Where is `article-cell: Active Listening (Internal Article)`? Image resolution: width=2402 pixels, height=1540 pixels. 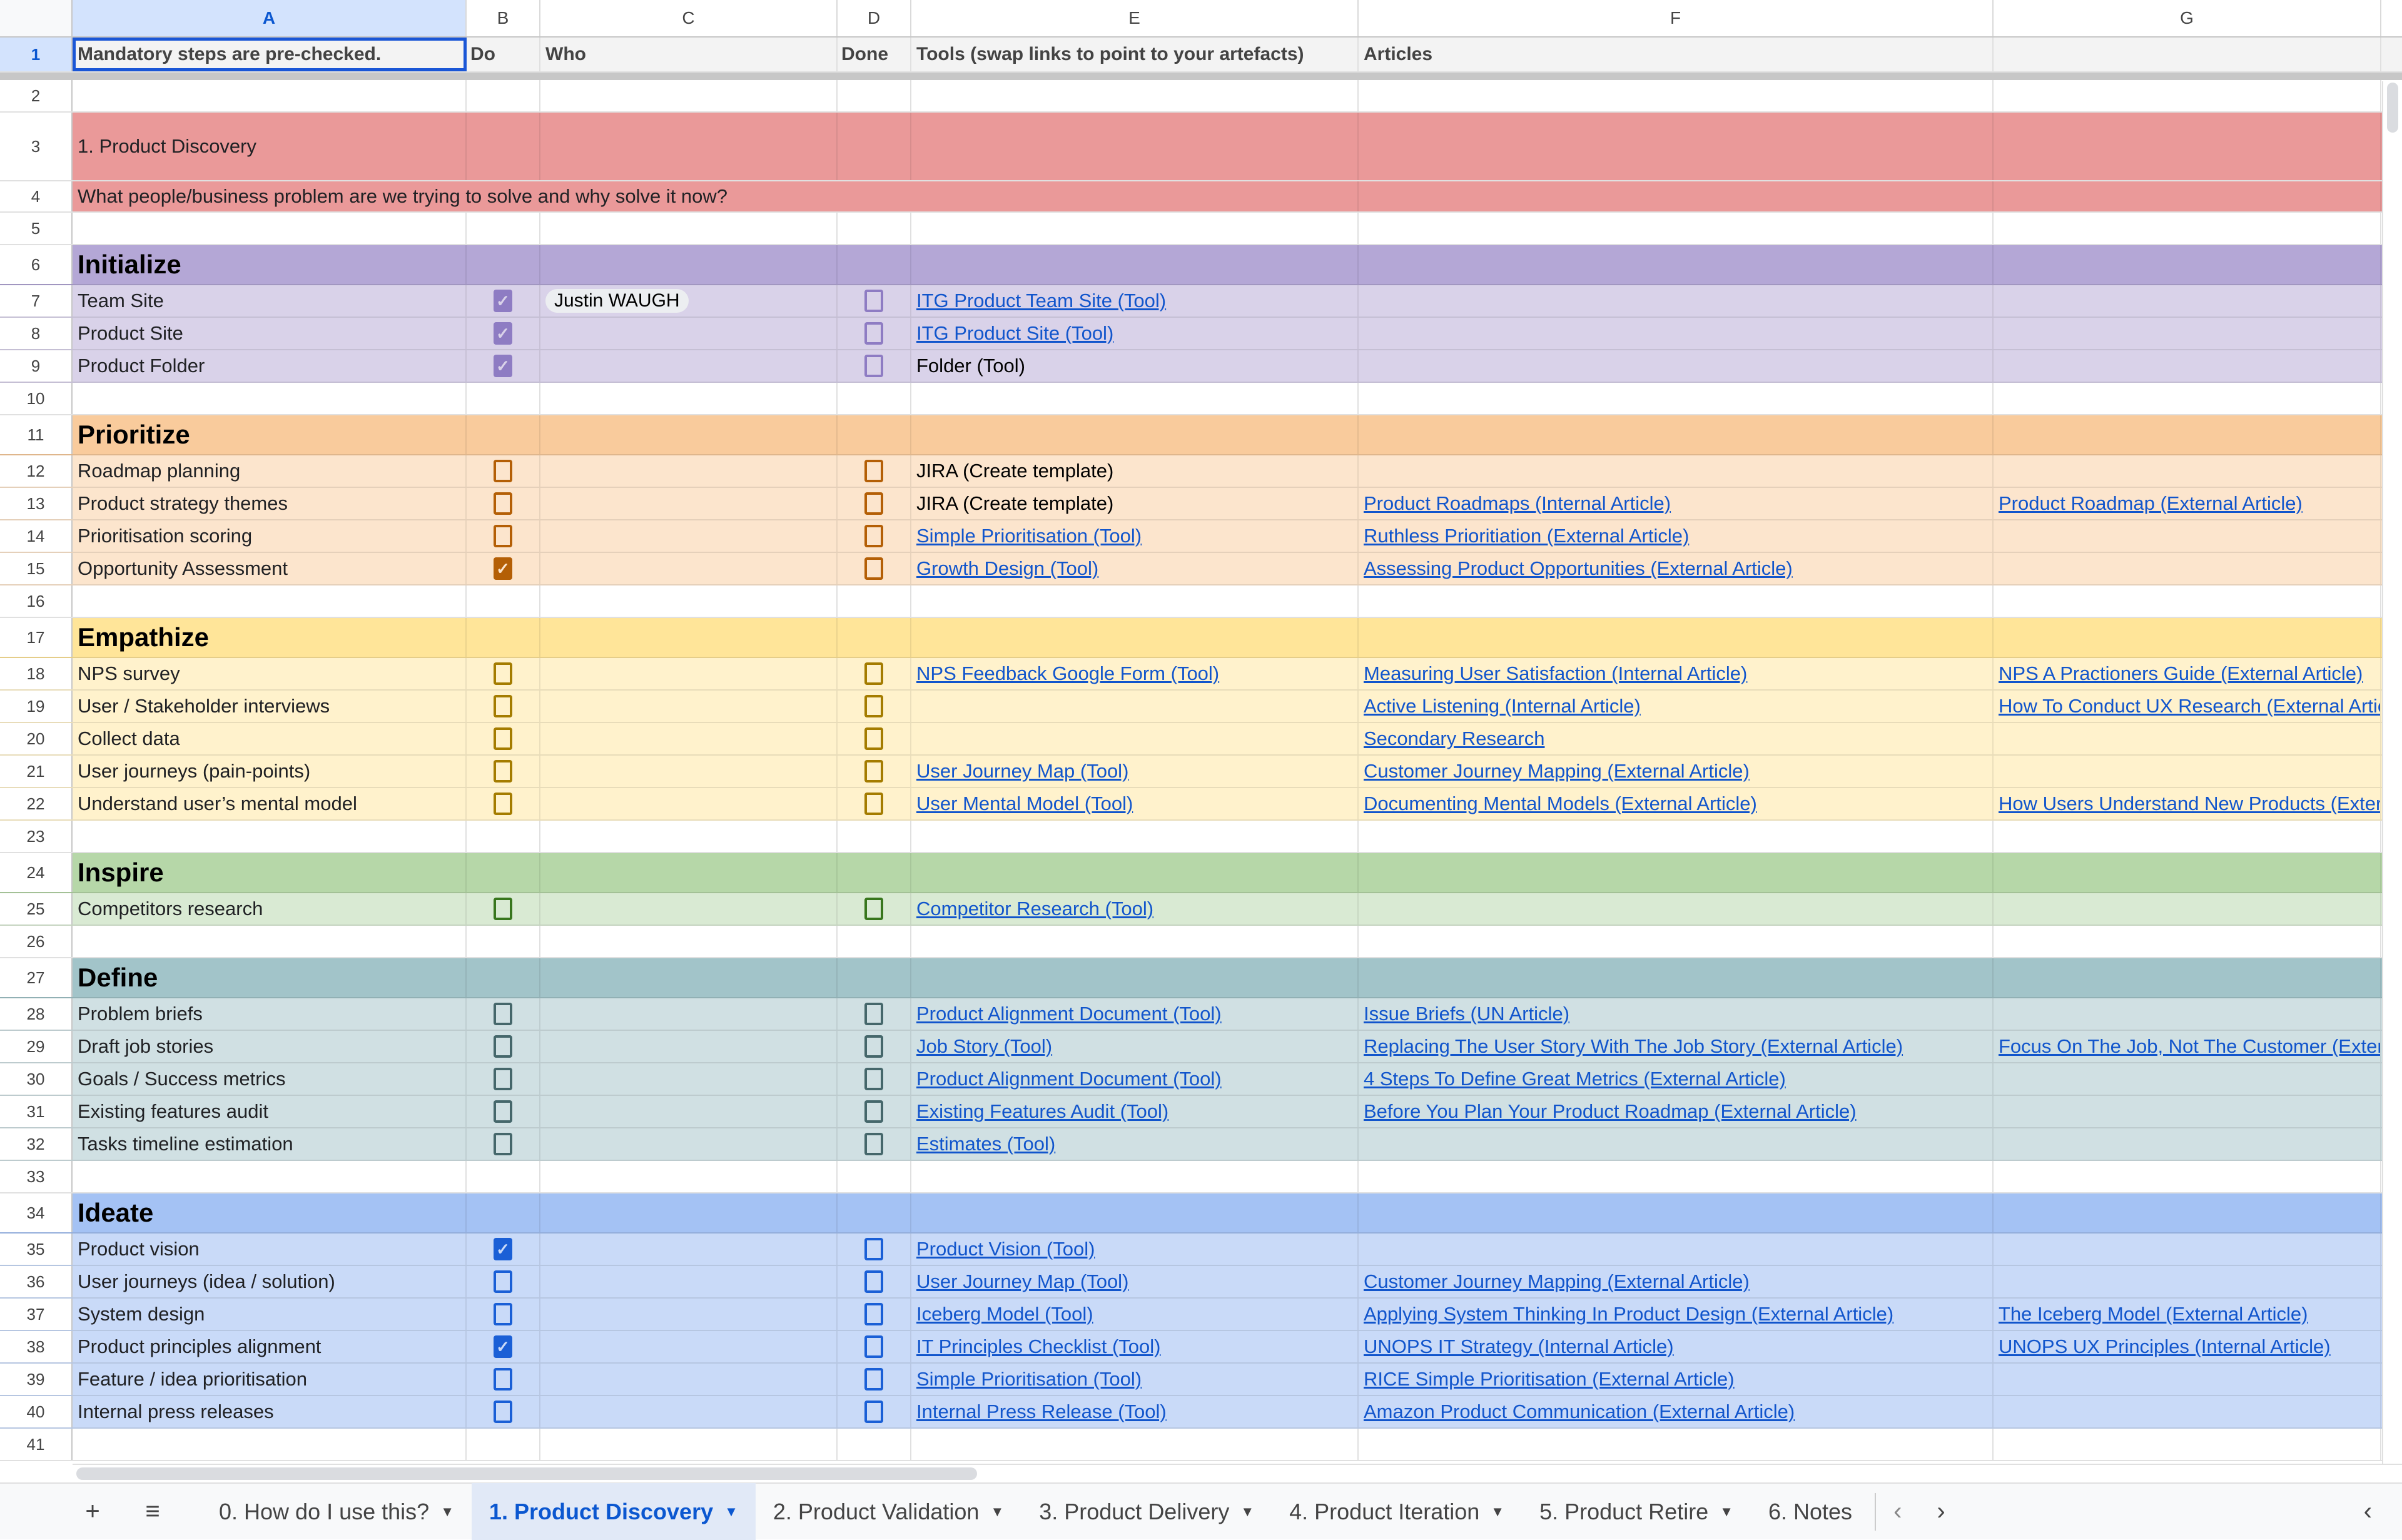 article-cell: Active Listening (Internal Article) is located at coordinates (1676, 706).